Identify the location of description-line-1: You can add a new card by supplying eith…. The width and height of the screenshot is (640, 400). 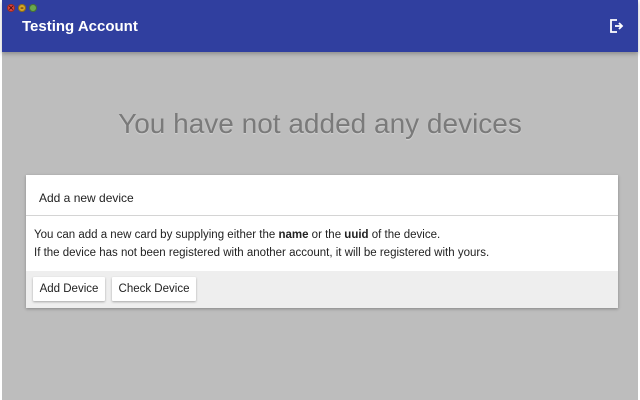
(322, 236).